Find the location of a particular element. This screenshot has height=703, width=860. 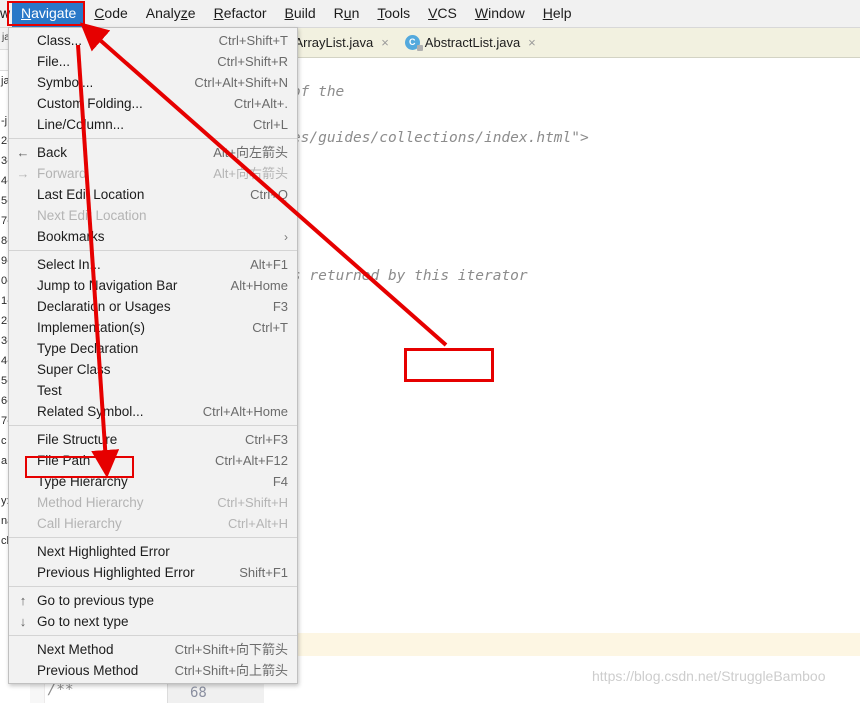

editor-tab-abstractlist: C AbstractList.java × is located at coordinates (469, 42).